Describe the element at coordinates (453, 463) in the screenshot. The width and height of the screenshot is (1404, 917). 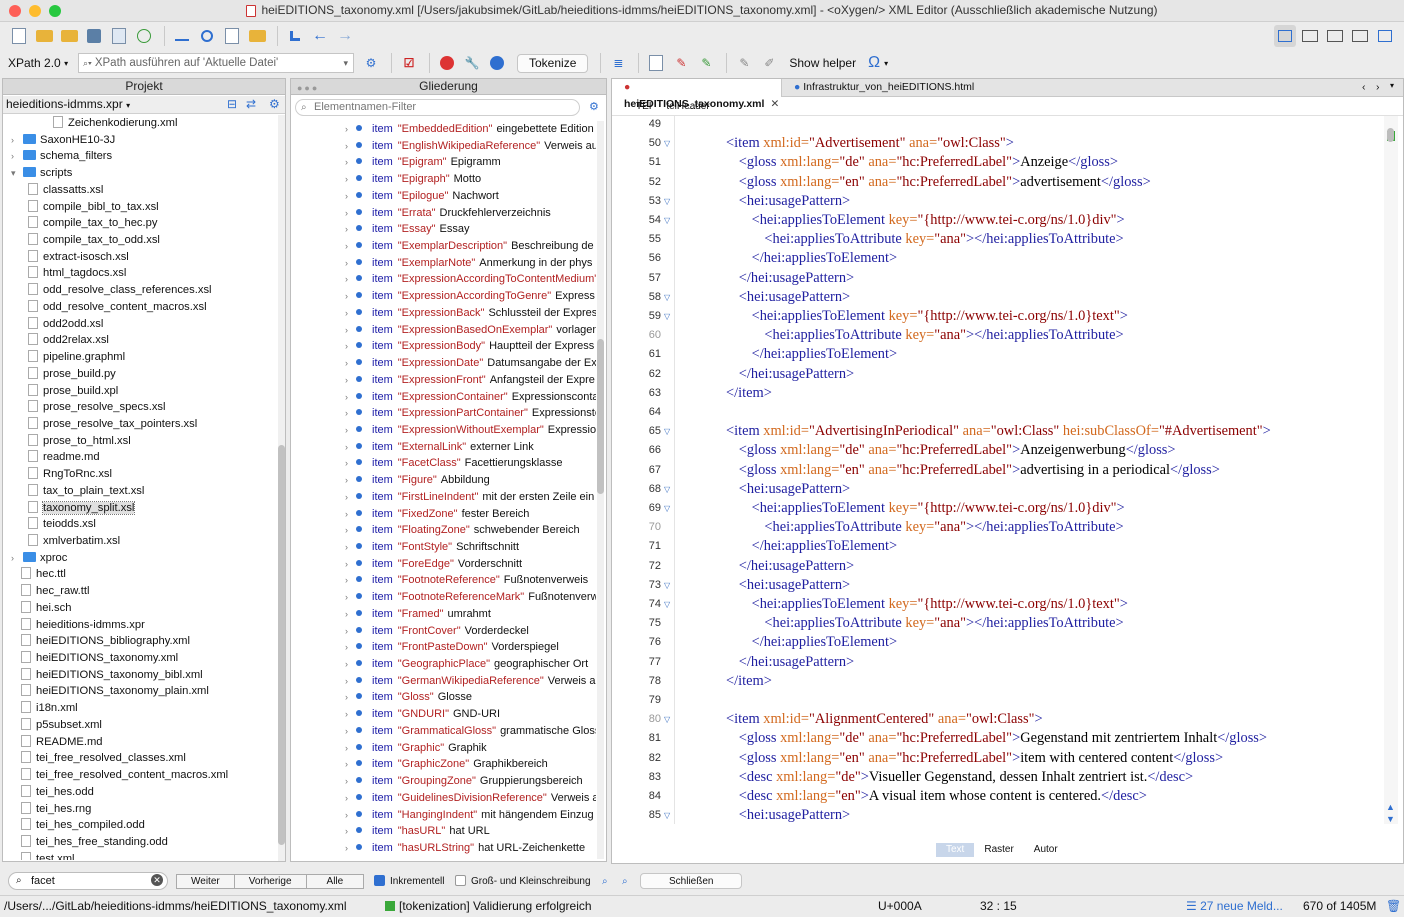
I see `outline-item: › item "FacetClass" Facettierungsklasse` at that location.